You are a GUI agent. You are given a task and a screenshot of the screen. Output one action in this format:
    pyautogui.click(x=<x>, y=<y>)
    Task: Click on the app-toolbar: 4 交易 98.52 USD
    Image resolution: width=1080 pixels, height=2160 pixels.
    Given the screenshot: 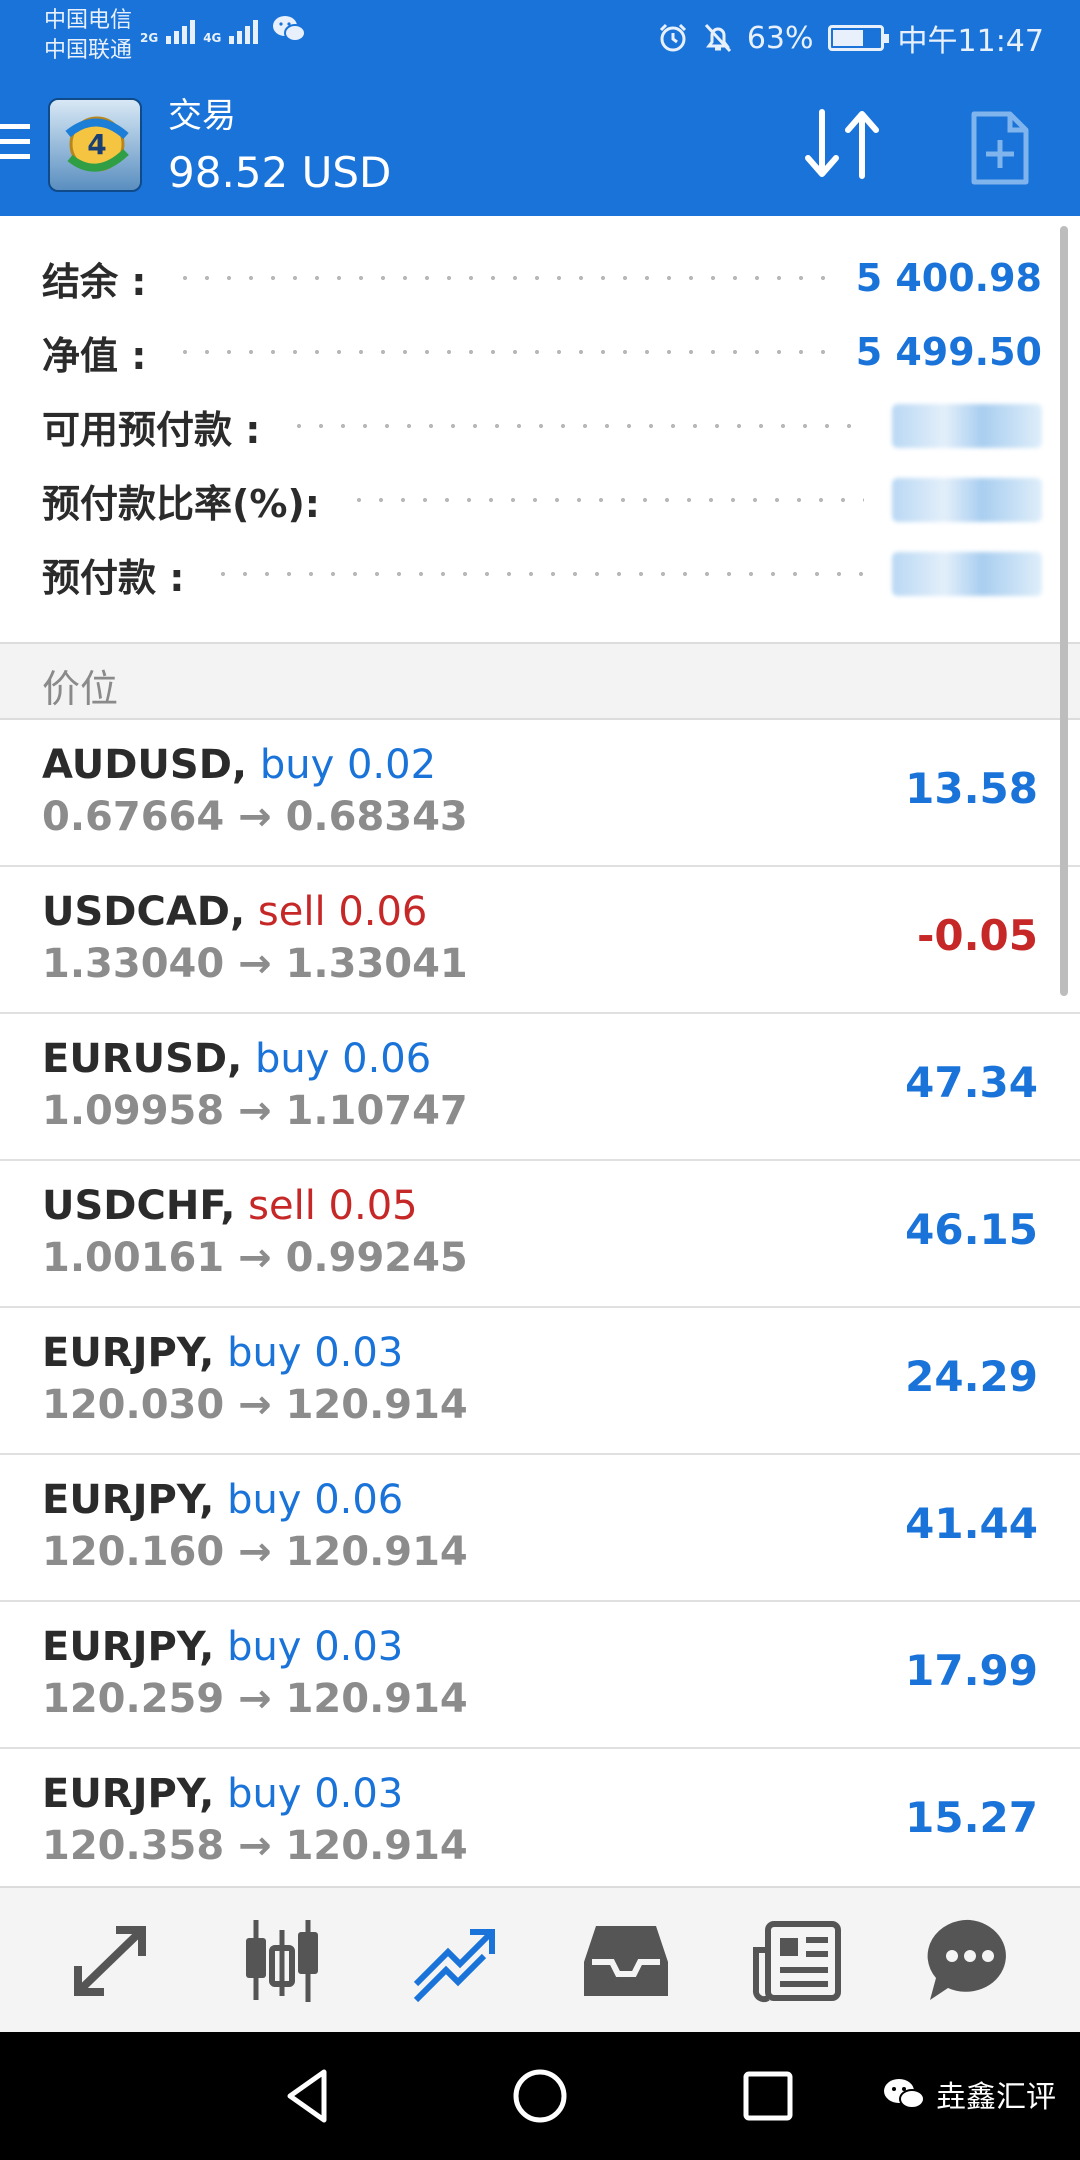 What is the action you would take?
    pyautogui.click(x=540, y=144)
    